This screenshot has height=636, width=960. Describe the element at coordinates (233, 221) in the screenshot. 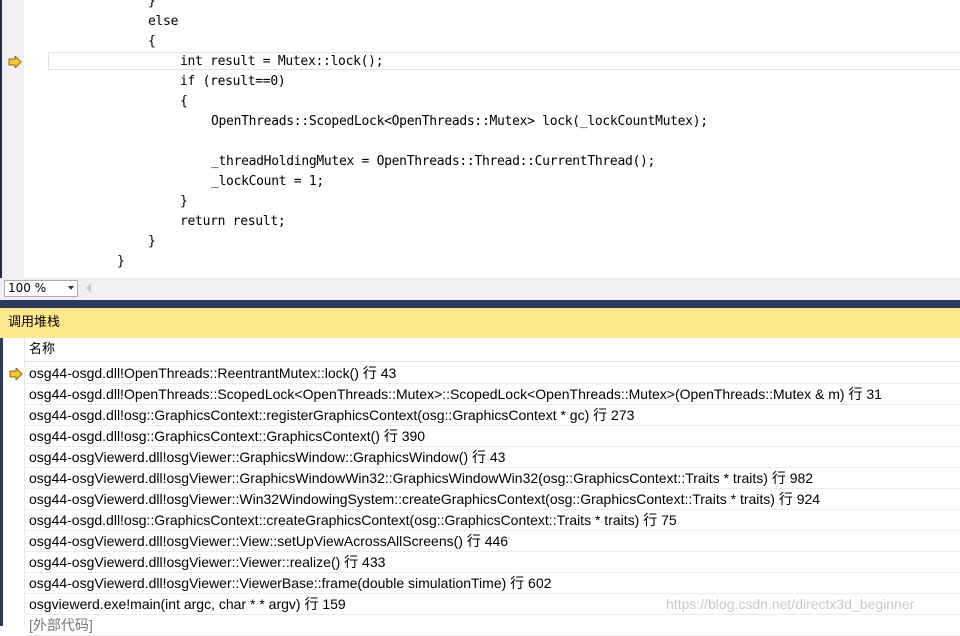

I see `code-line: return result;` at that location.